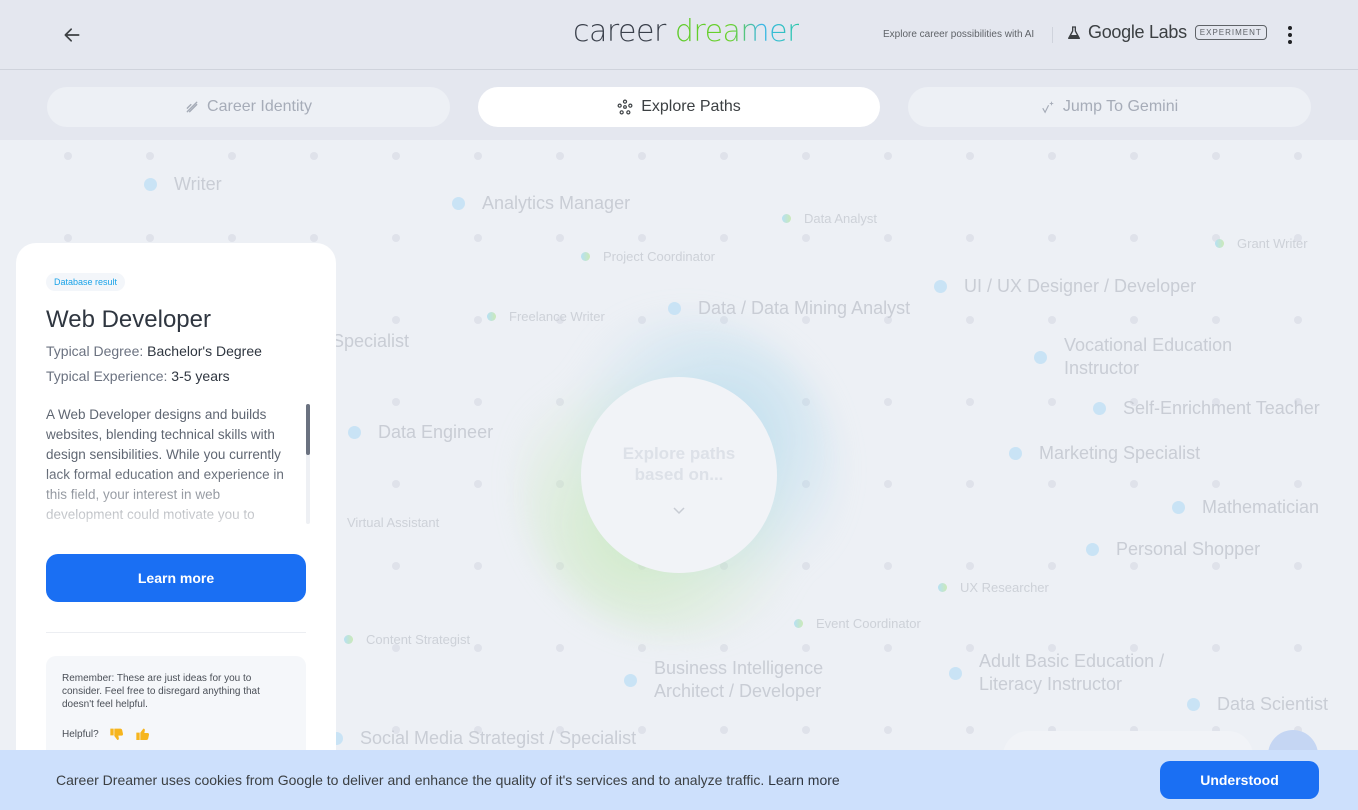 This screenshot has height=810, width=1358. What do you see at coordinates (107, 376) in the screenshot?
I see `experience-label: Typical Experience:` at bounding box center [107, 376].